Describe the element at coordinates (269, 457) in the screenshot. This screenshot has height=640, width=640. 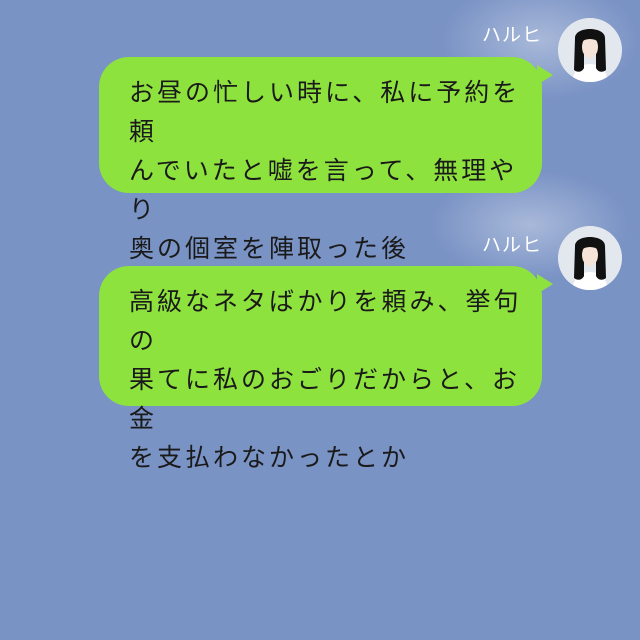
I see `message-line: を支払わなかったとか` at that location.